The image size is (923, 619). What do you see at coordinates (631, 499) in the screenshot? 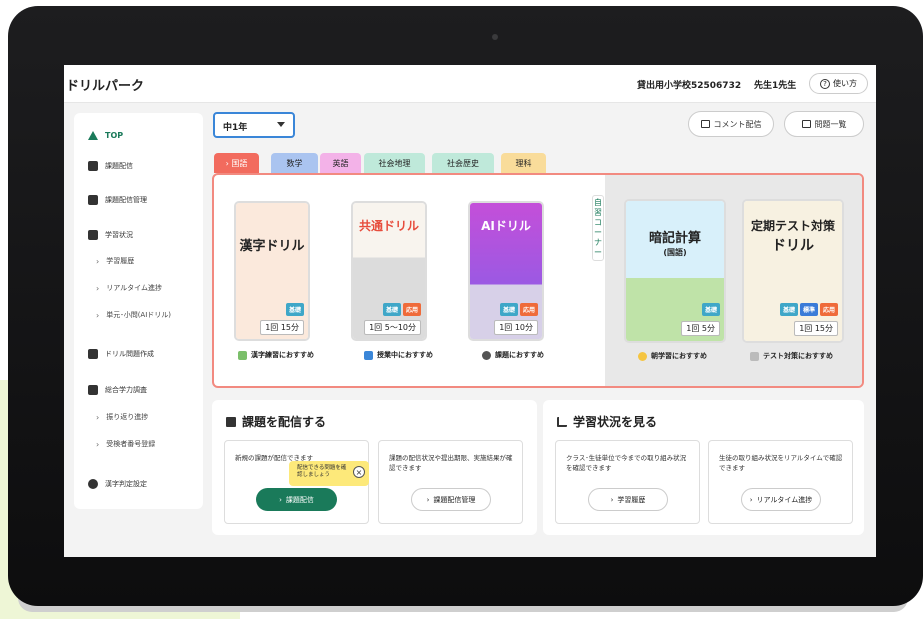
I see `history-button-label: 学習履歴` at bounding box center [631, 499].